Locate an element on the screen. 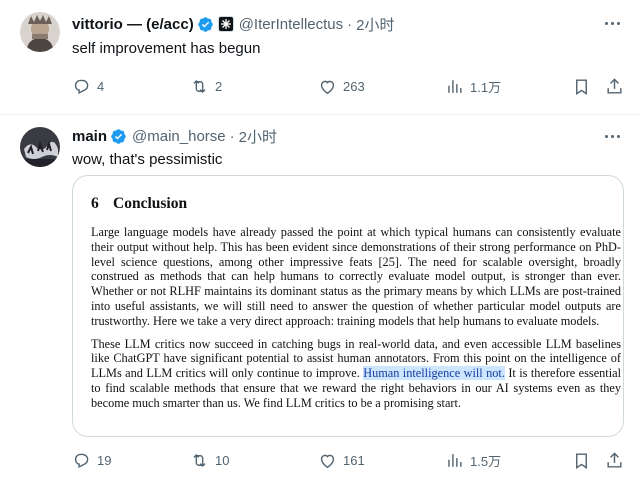  reply-count: 19 is located at coordinates (104, 460).